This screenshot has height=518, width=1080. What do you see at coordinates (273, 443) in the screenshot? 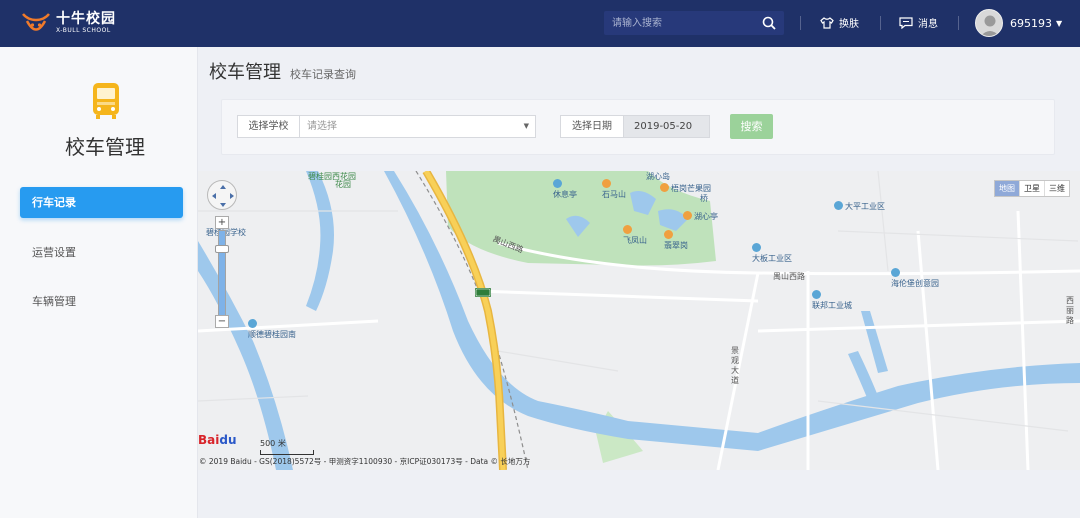
I see `map-scale-label: 500 米` at bounding box center [273, 443].